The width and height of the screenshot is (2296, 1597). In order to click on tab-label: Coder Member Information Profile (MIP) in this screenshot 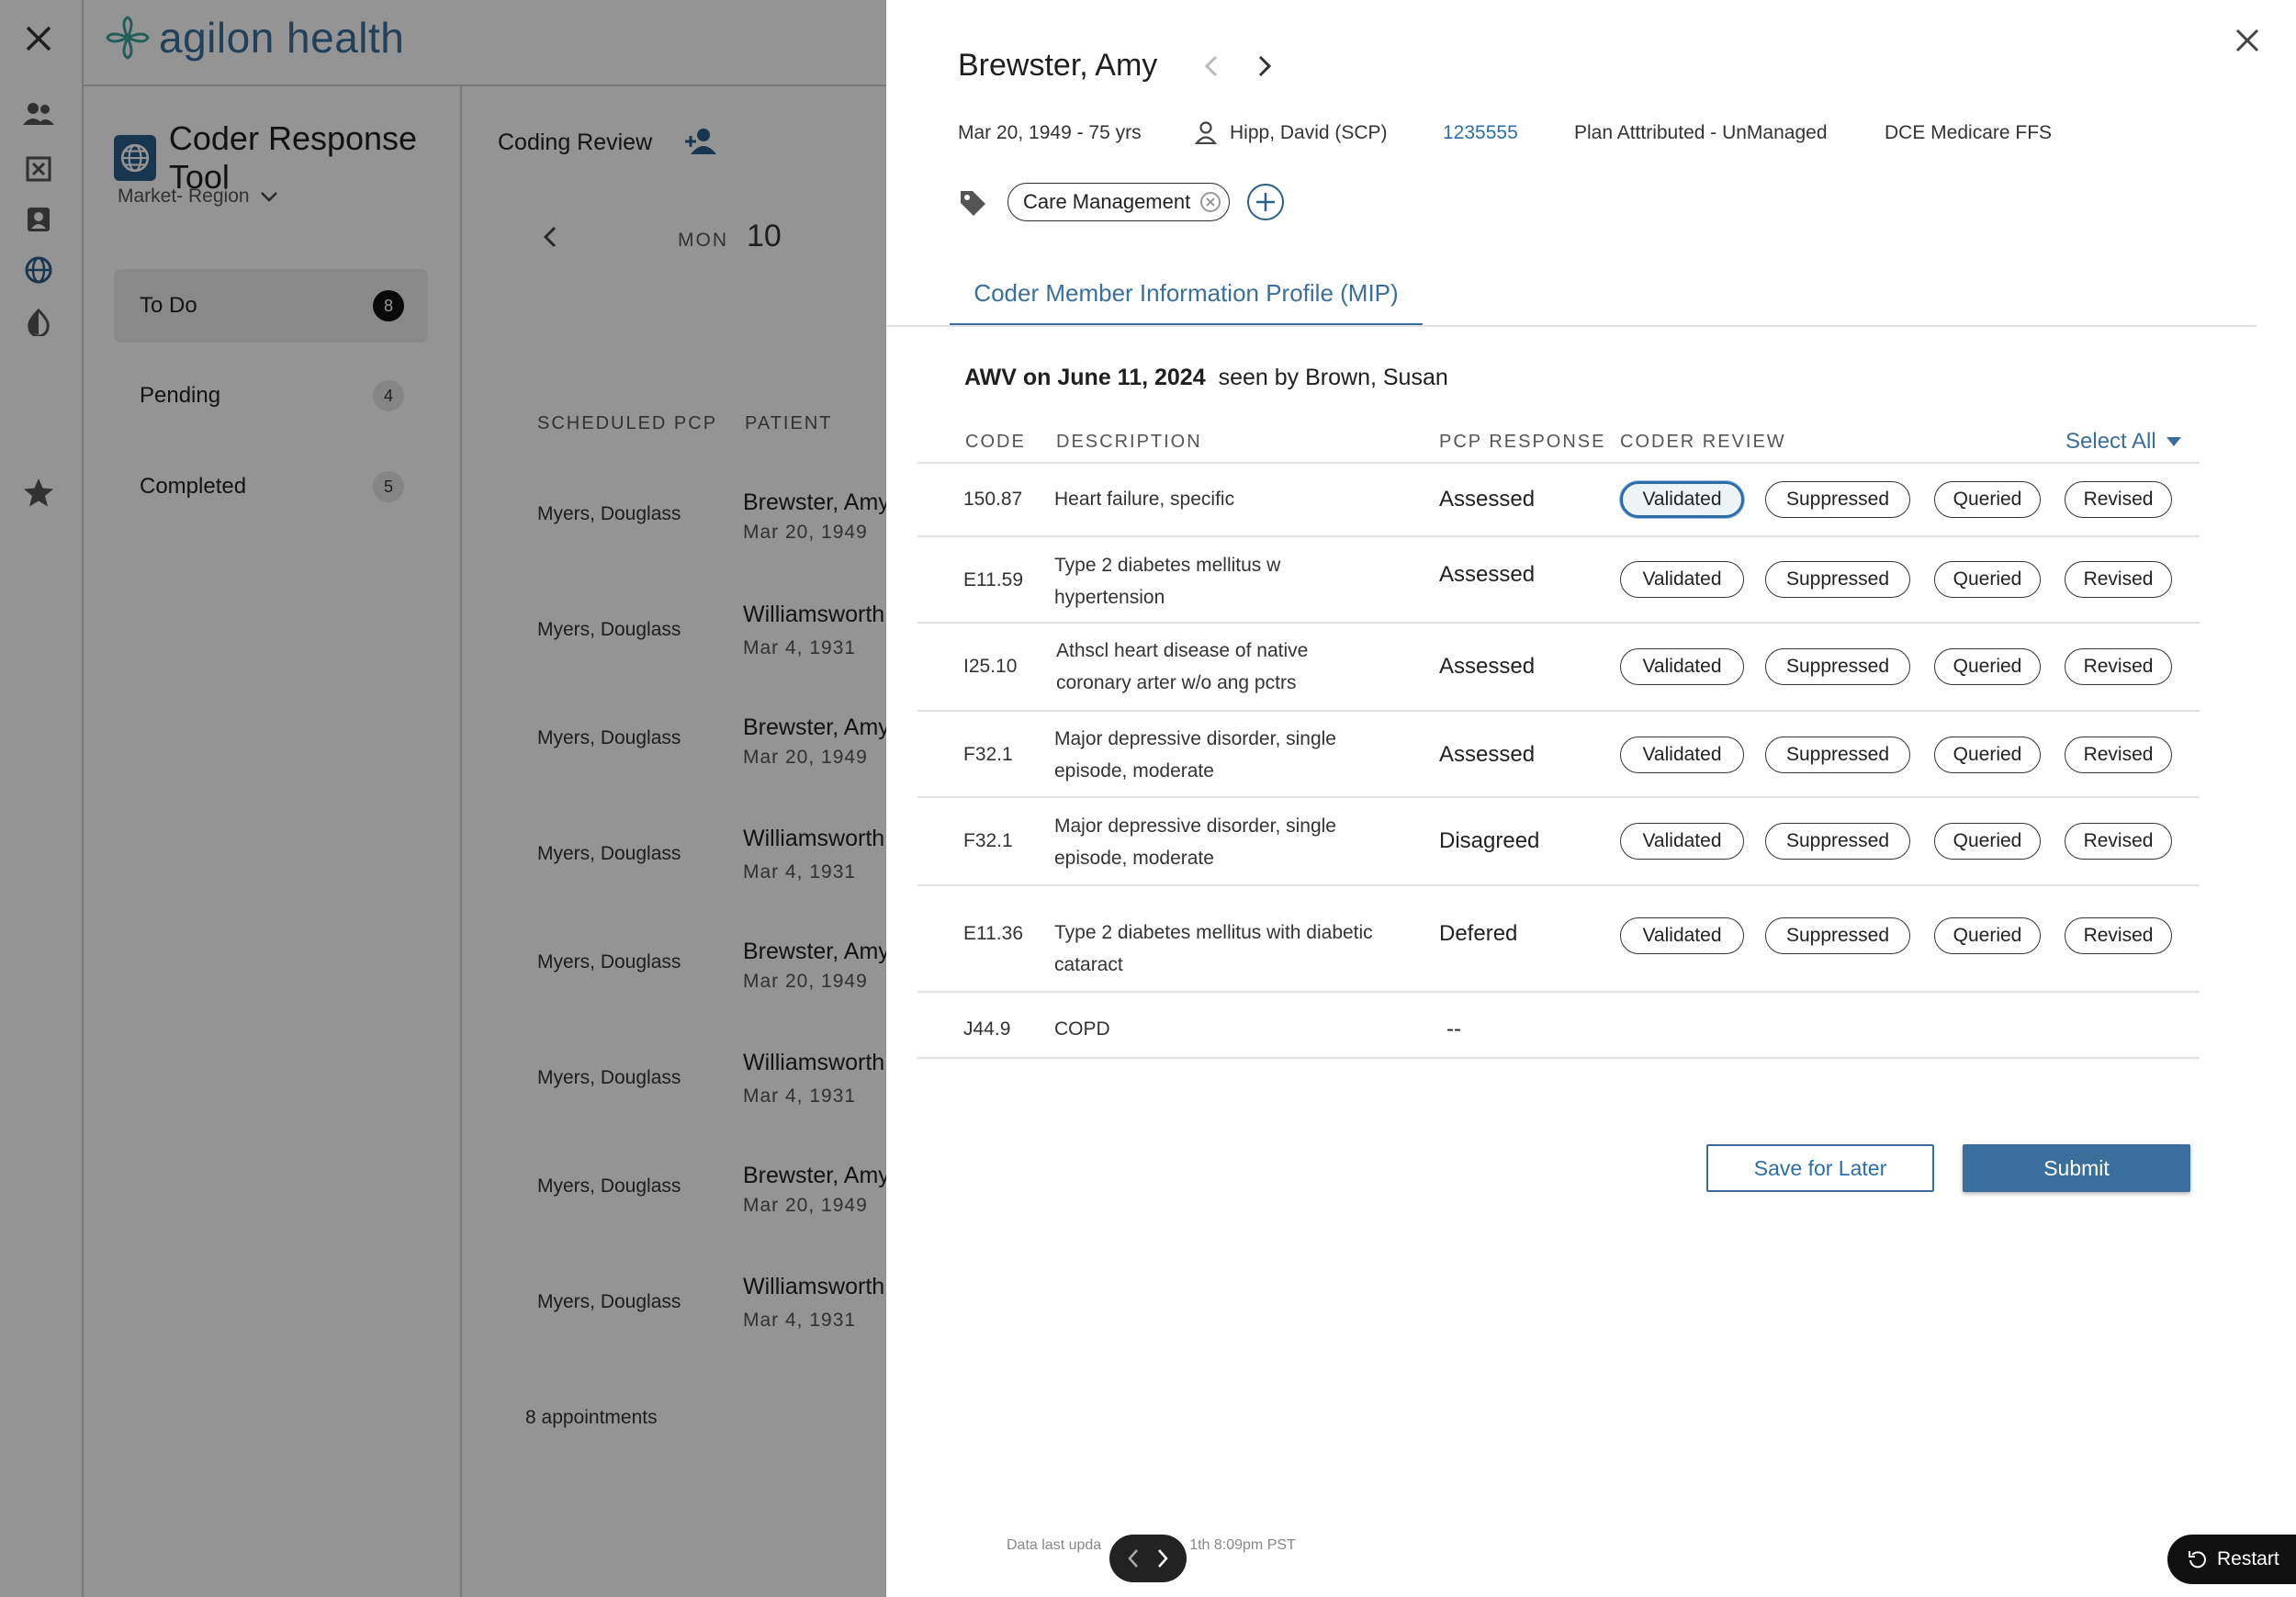, I will do `click(1186, 292)`.